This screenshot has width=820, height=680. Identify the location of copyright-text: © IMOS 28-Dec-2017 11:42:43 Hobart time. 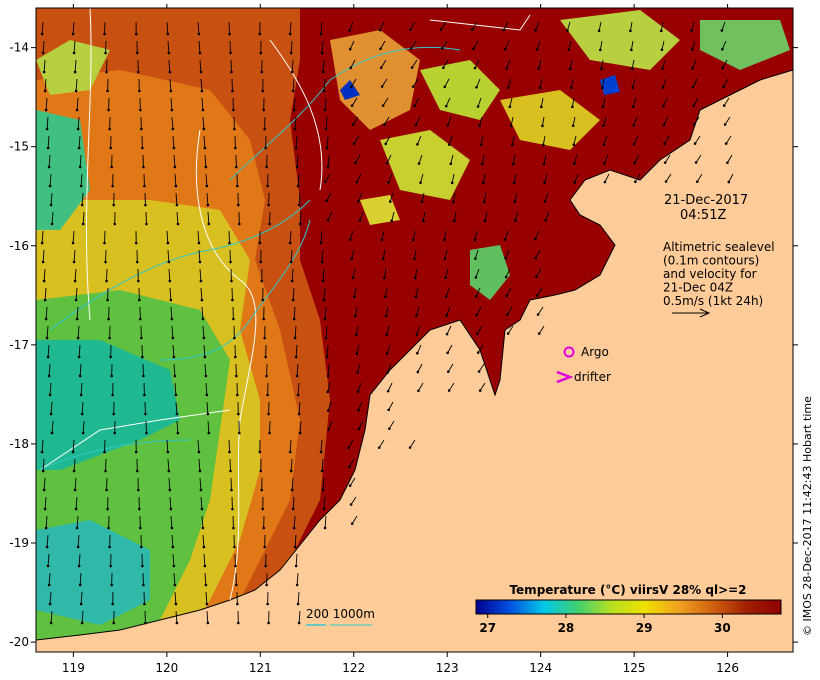
(807, 516).